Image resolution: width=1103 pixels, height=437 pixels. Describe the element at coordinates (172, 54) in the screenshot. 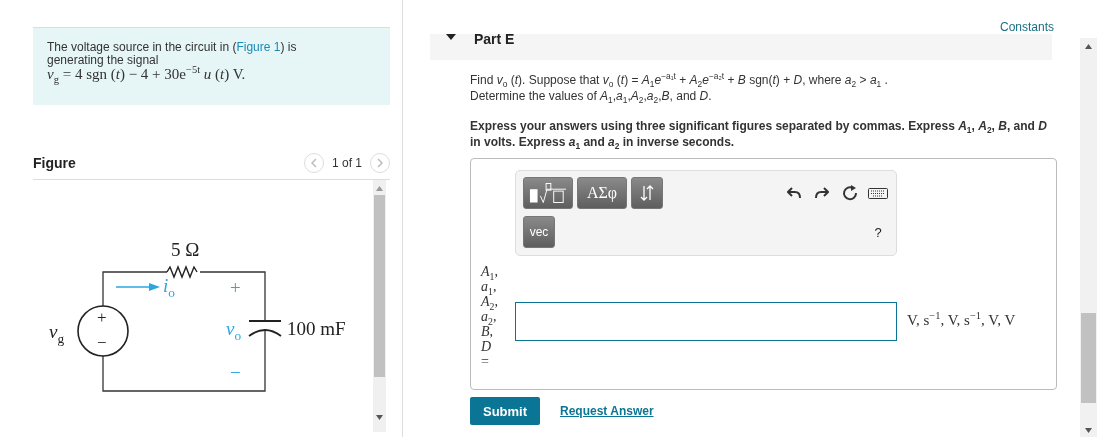

I see `problem-text: The voltage source in the circuit in (Figure 1) is generating the signal` at that location.